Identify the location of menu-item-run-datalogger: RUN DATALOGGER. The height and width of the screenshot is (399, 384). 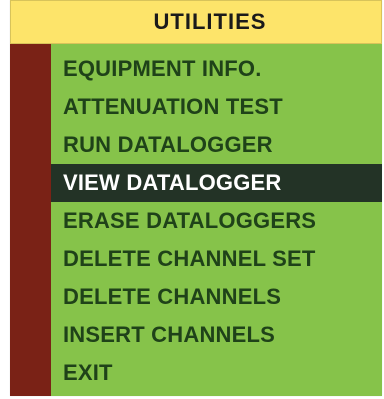
(216, 145).